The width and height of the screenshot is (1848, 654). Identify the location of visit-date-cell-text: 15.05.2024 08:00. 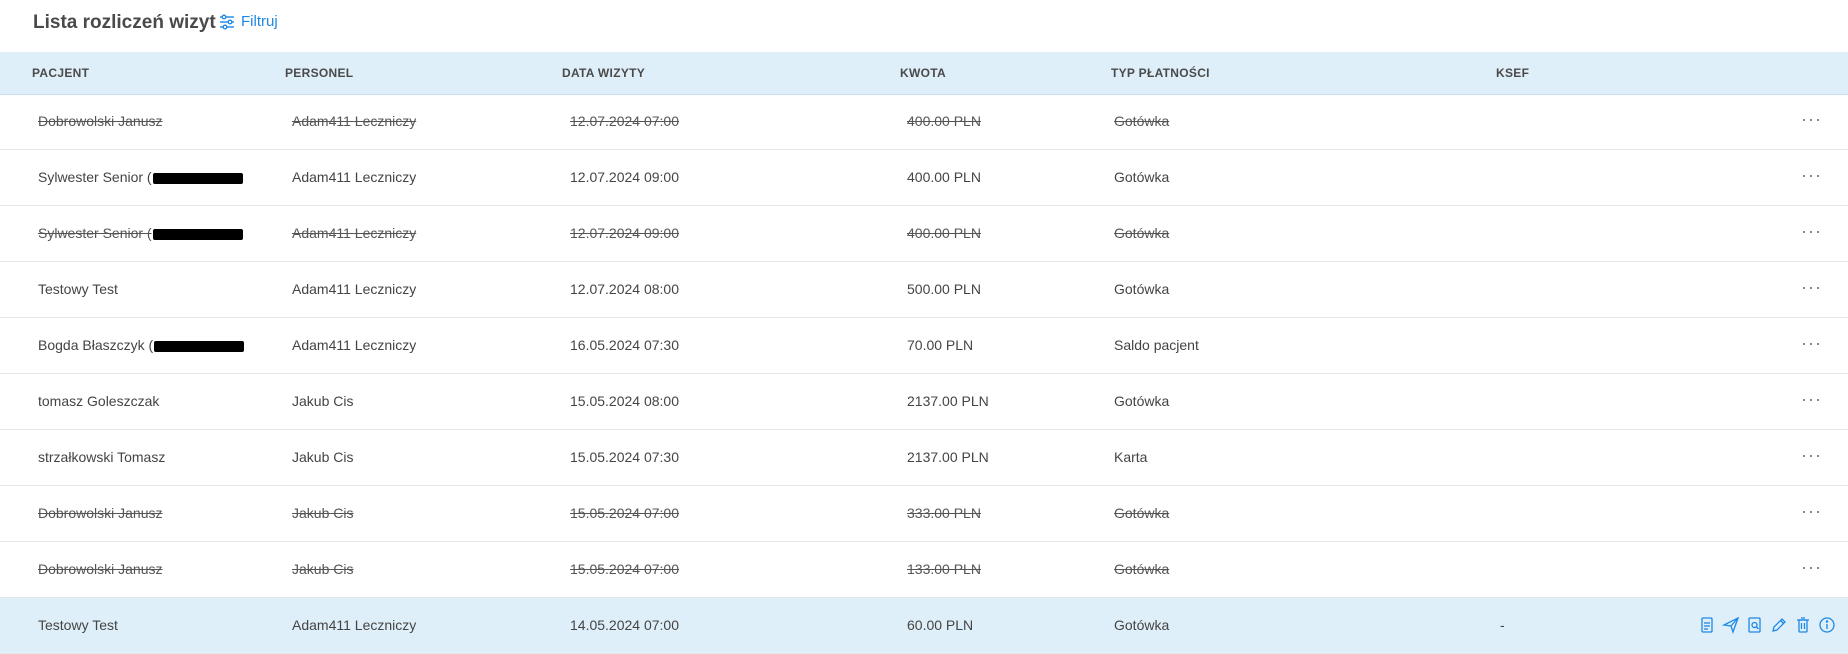
(624, 401).